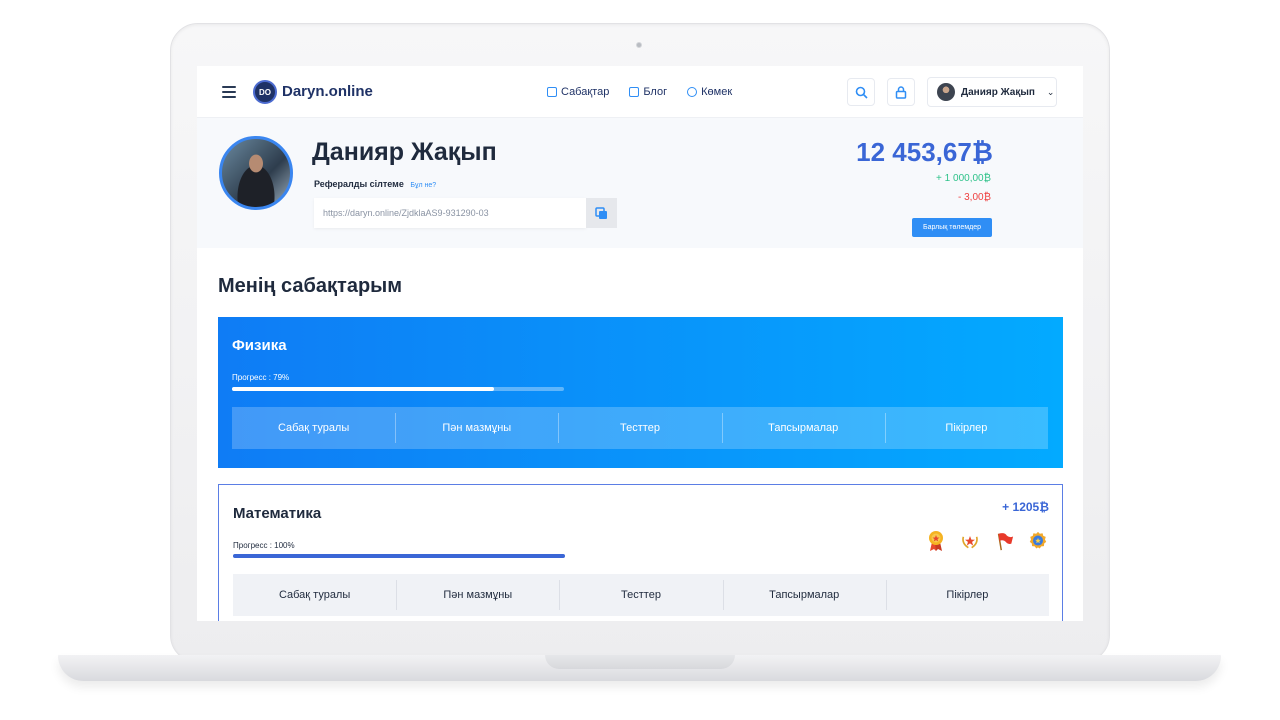 This screenshot has height=720, width=1280. I want to click on nav-lessons: Сабақтар, so click(578, 92).